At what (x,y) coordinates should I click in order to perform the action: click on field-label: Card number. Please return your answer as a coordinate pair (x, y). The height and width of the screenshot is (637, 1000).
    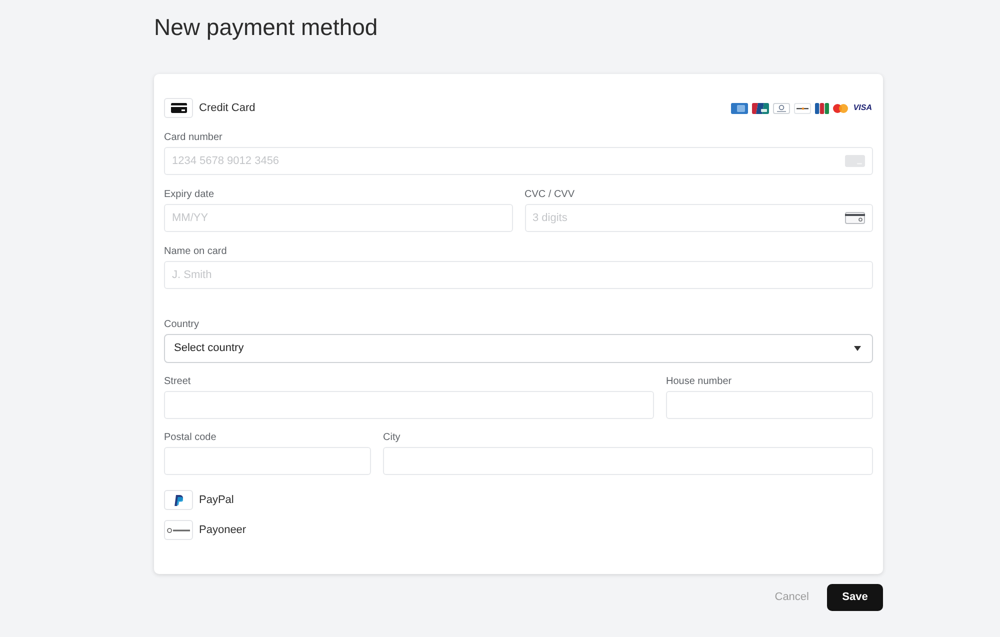
    Looking at the image, I should click on (193, 138).